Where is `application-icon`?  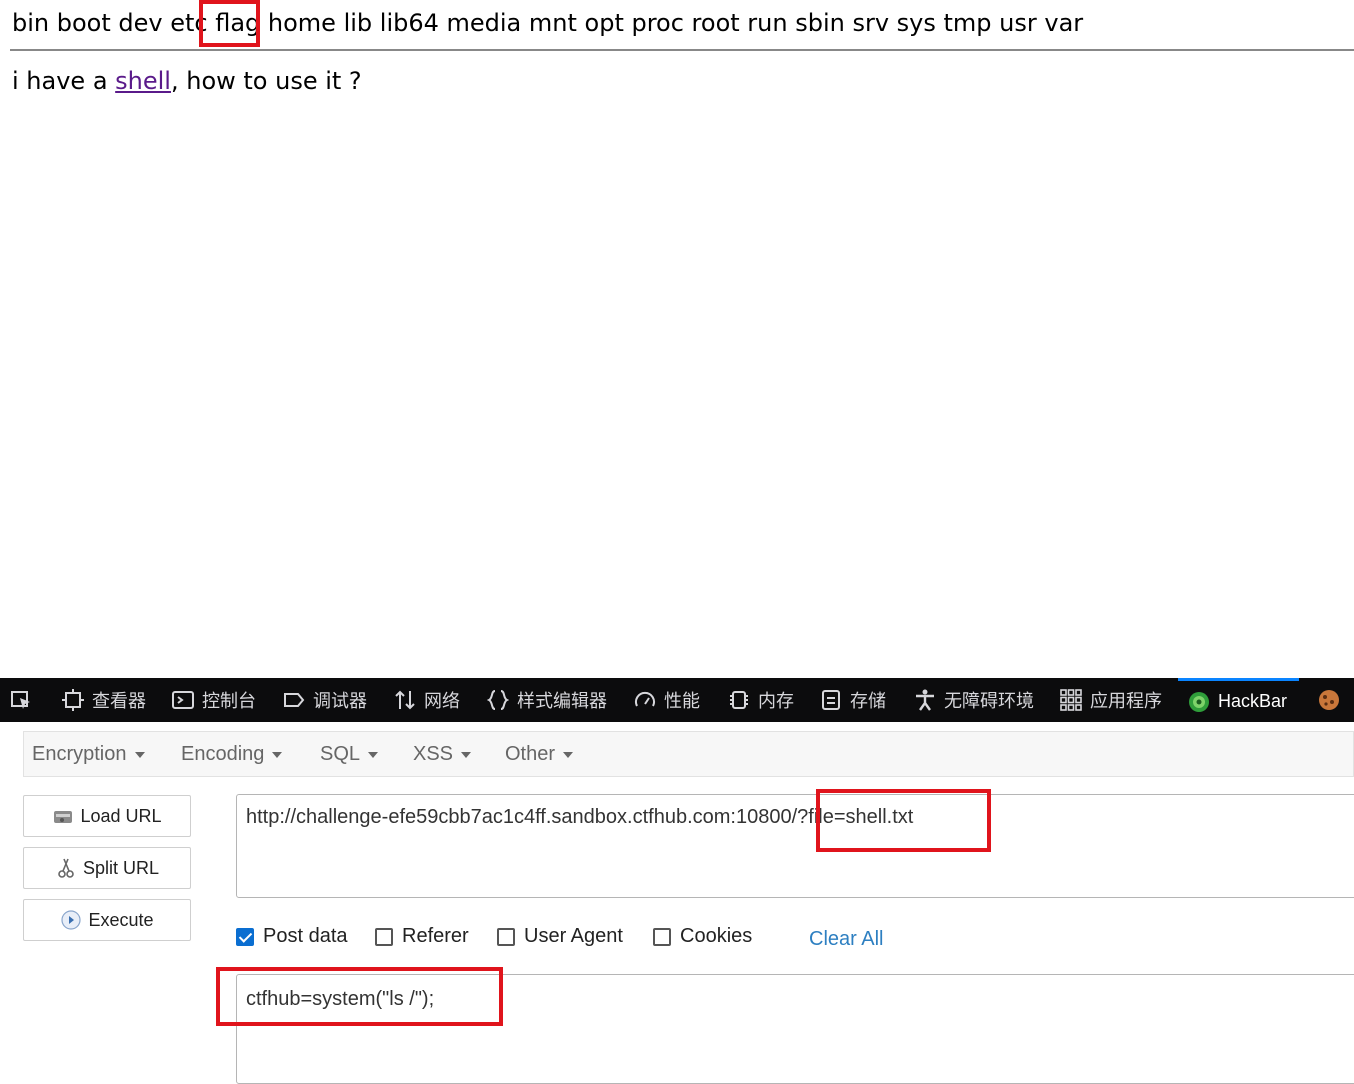 application-icon is located at coordinates (1071, 700).